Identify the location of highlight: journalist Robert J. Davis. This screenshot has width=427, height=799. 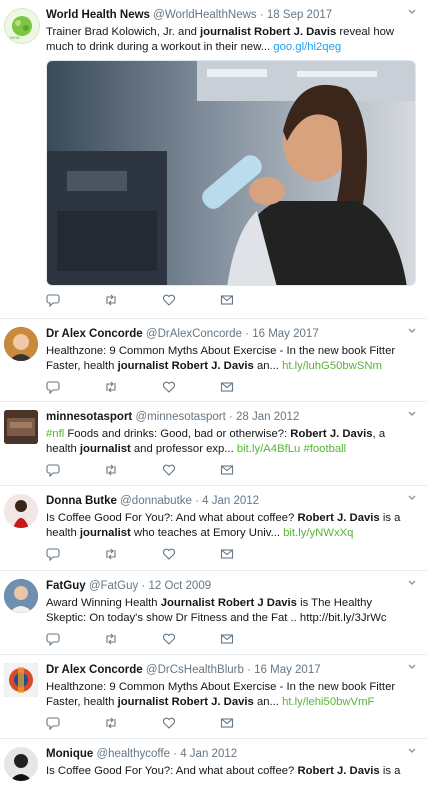
(268, 32).